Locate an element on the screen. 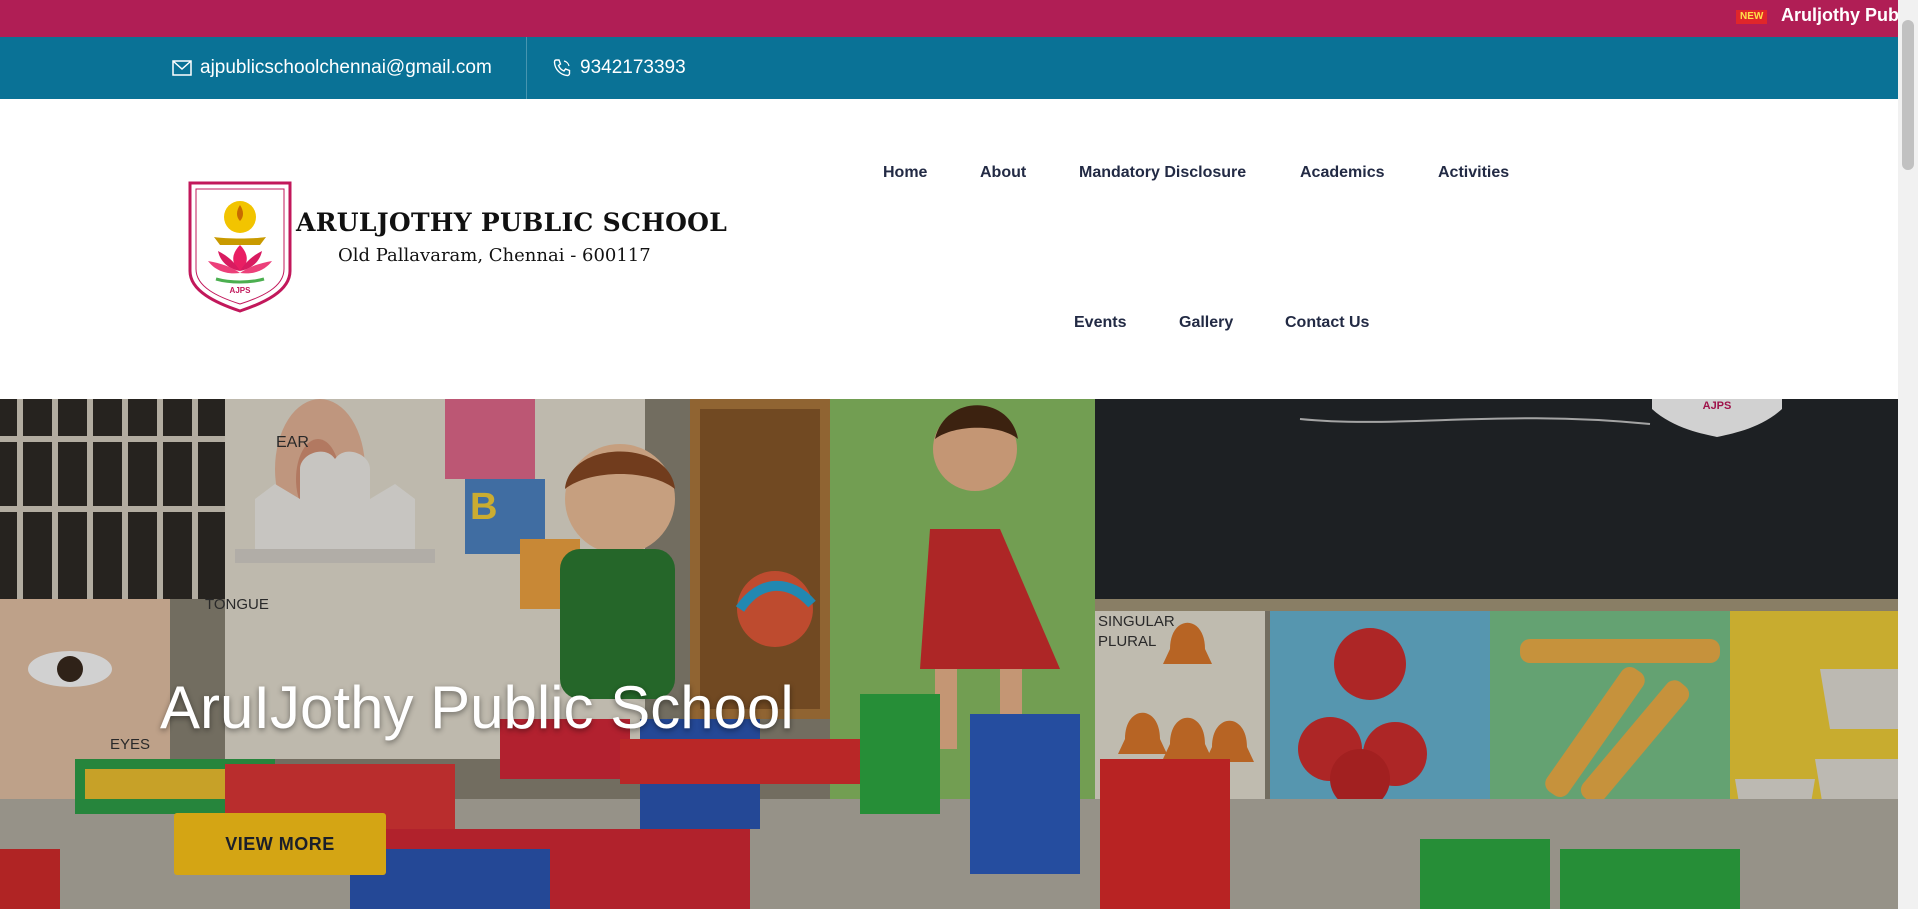  news-ticker: NEW Aruljothy Public School is located at coordinates (949, 18).